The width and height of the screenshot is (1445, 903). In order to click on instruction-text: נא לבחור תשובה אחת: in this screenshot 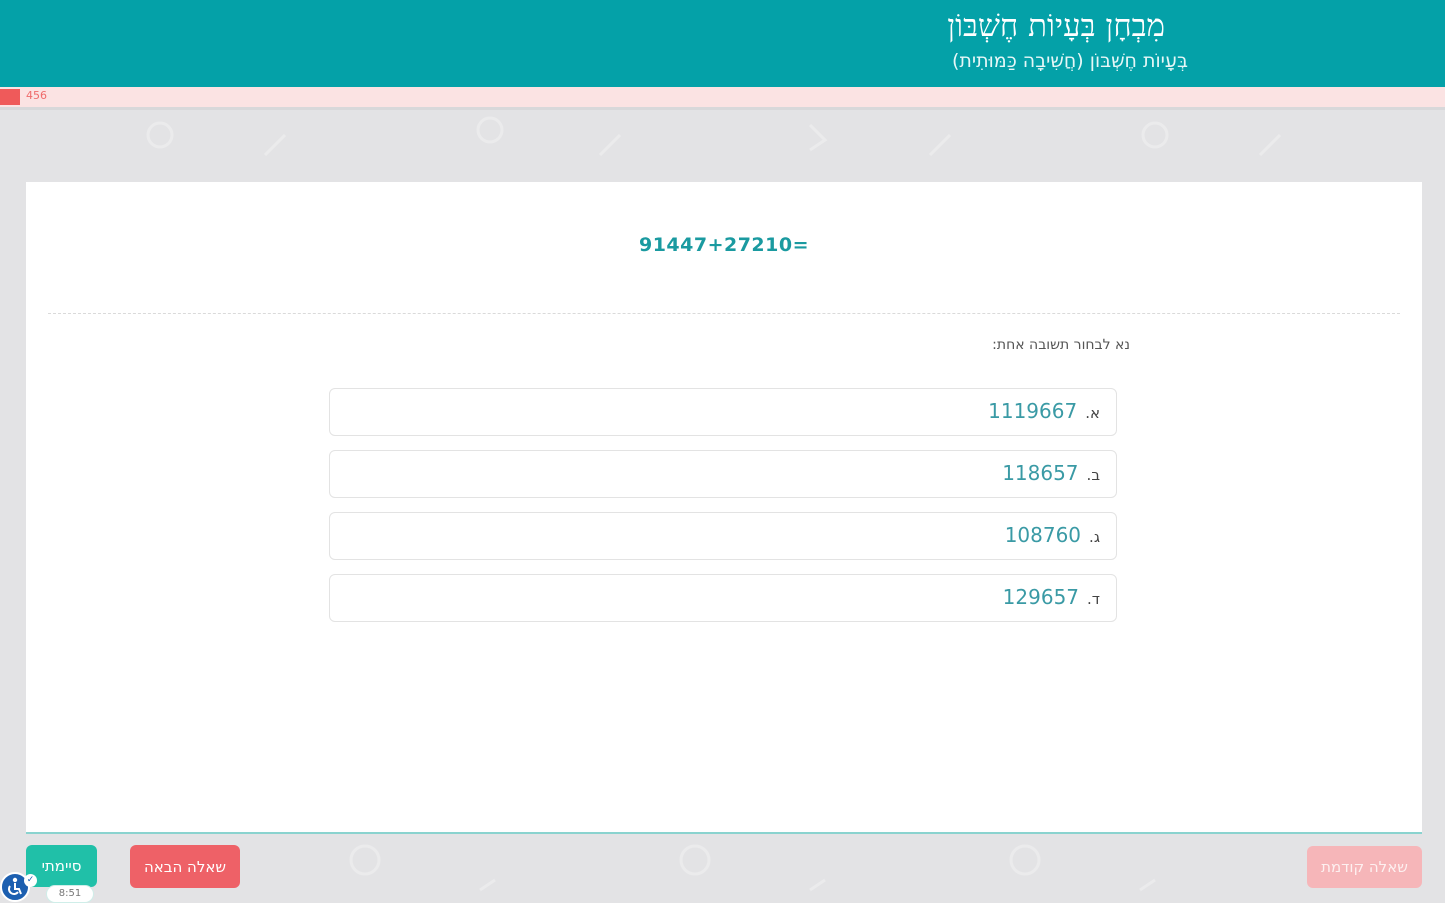, I will do `click(1061, 345)`.